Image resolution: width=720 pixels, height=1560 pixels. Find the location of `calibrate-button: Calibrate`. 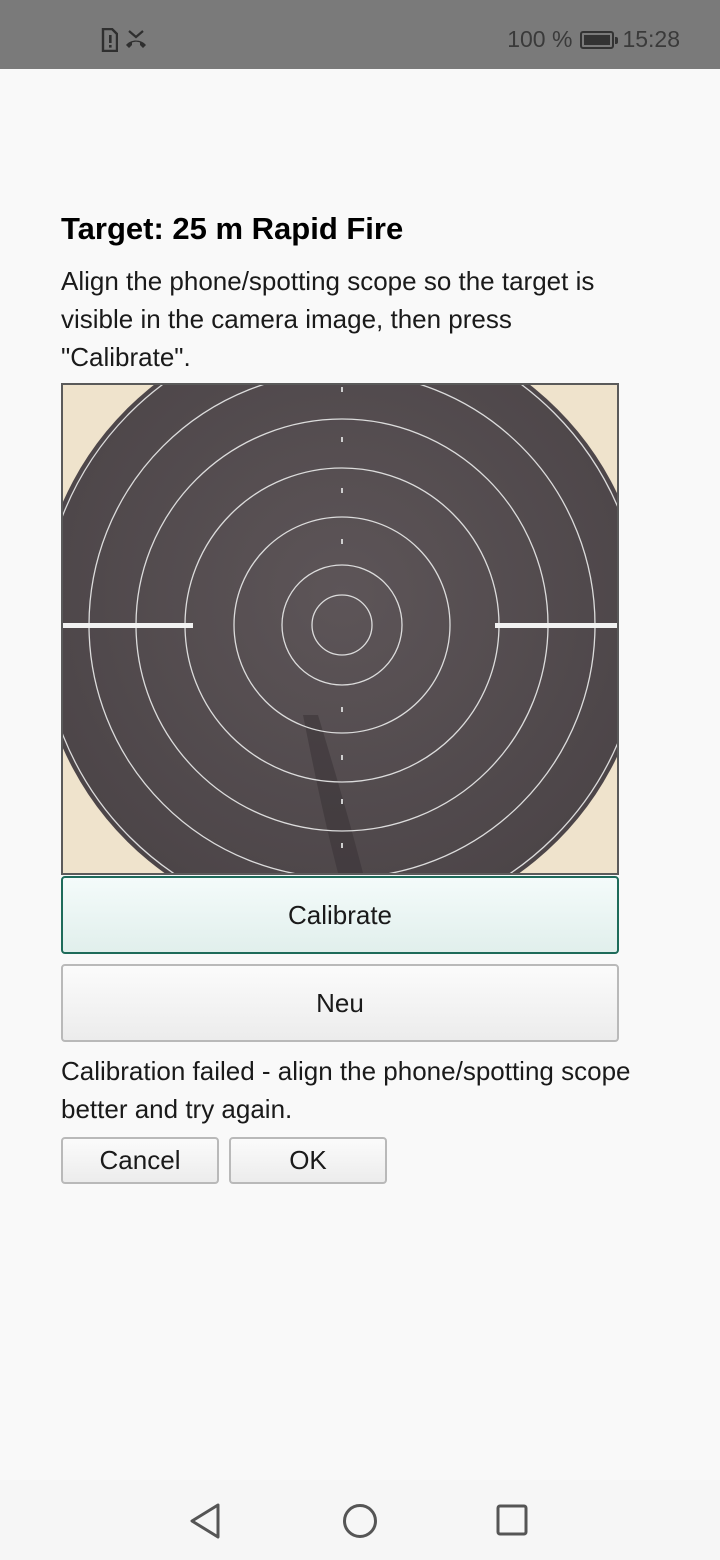

calibrate-button: Calibrate is located at coordinates (340, 915).